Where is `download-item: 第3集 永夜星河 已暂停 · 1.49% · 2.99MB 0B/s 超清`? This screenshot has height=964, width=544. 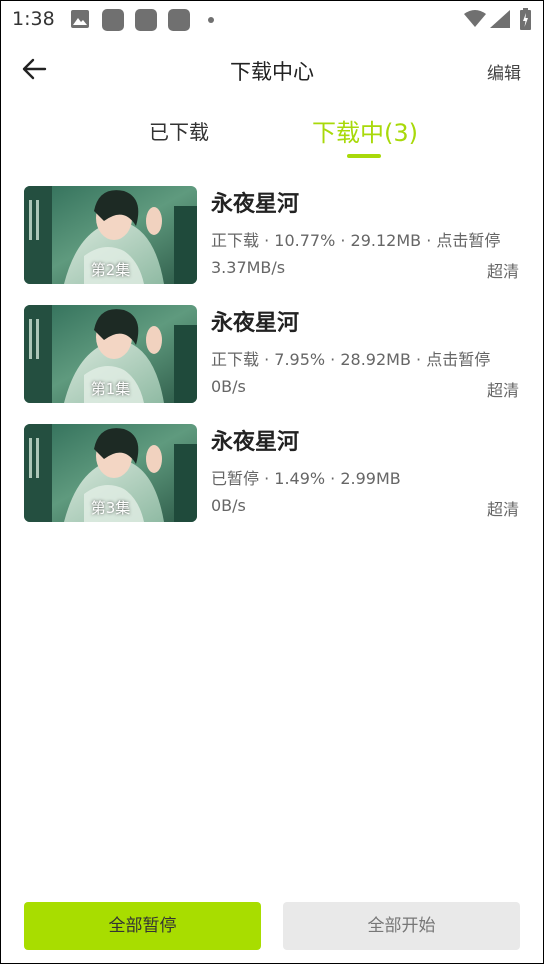 download-item: 第3集 永夜星河 已暂停 · 1.49% · 2.99MB 0B/s 超清 is located at coordinates (272, 473).